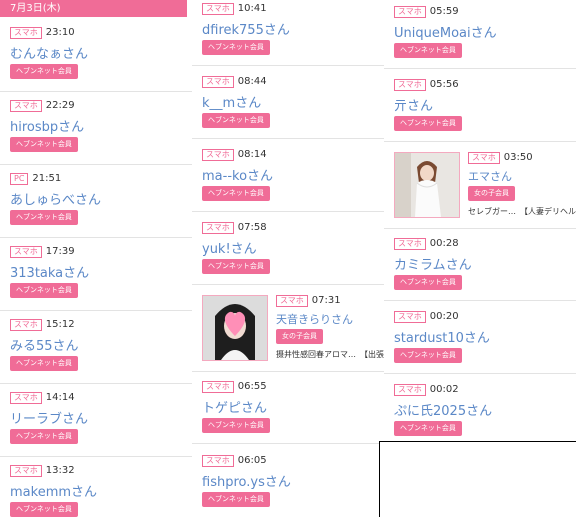 The image size is (576, 517). Describe the element at coordinates (19, 179) in the screenshot. I see `device-tag: PC` at that location.